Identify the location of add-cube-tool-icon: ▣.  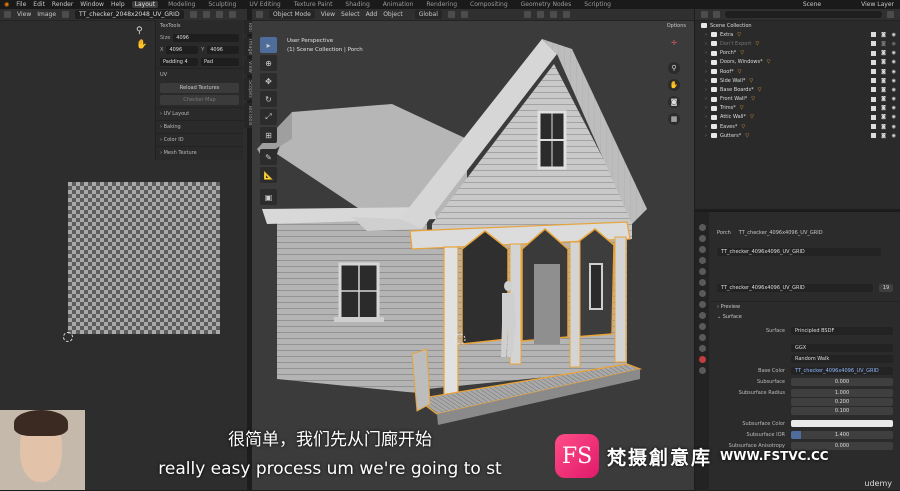
(268, 197).